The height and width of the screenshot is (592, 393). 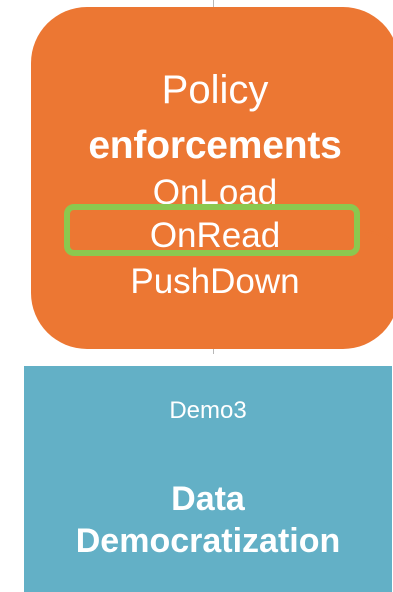 I want to click on policy-item-onread: OnRead, so click(x=215, y=235).